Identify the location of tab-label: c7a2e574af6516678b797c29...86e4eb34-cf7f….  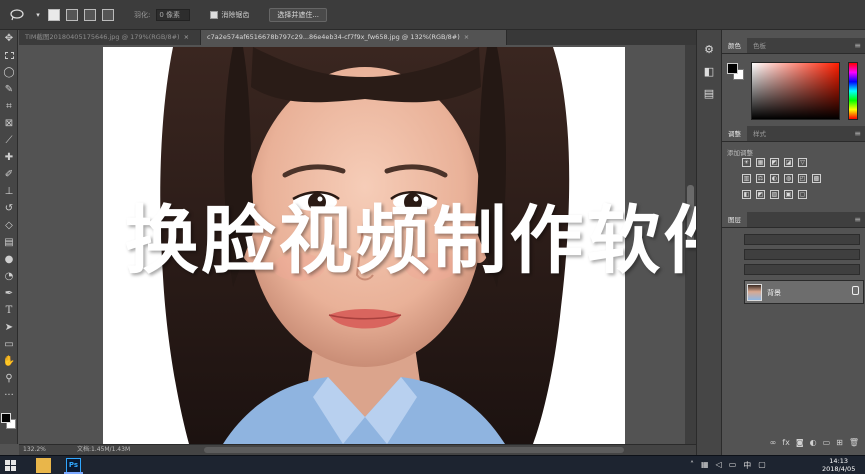
(333, 37).